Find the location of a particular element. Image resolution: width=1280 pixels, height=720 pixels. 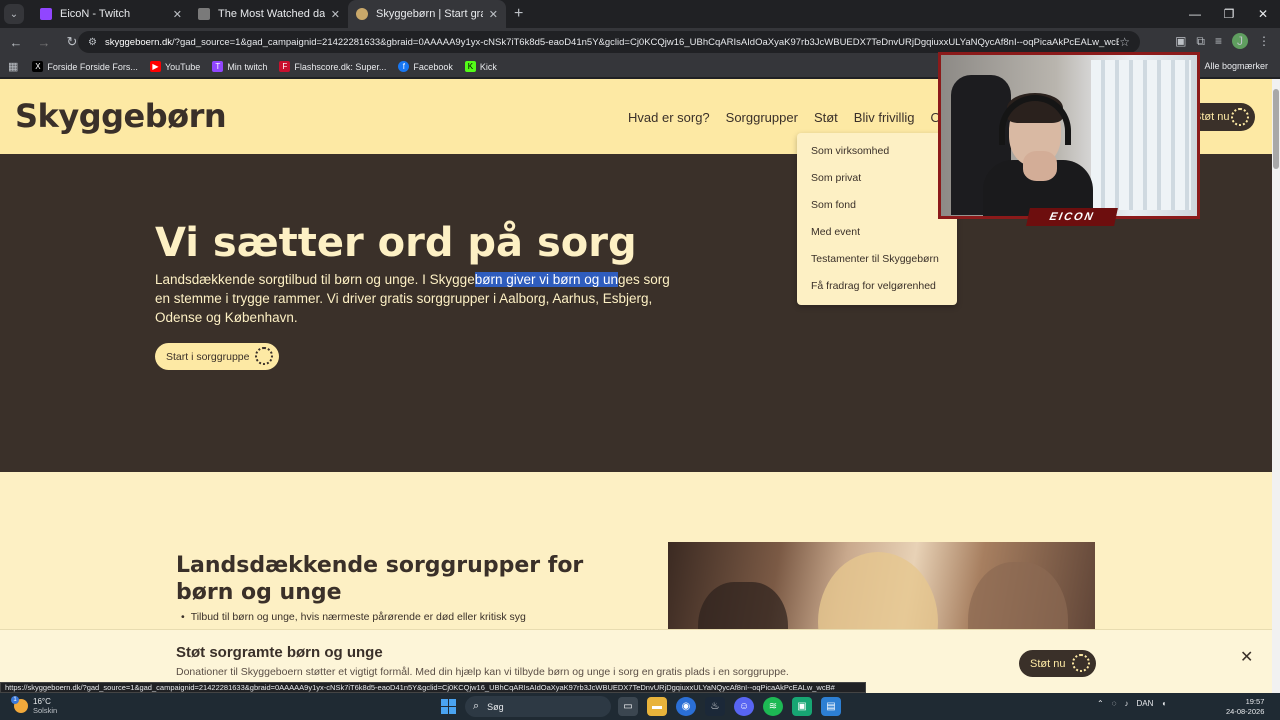

discord-icon: ☺ is located at coordinates (744, 706).